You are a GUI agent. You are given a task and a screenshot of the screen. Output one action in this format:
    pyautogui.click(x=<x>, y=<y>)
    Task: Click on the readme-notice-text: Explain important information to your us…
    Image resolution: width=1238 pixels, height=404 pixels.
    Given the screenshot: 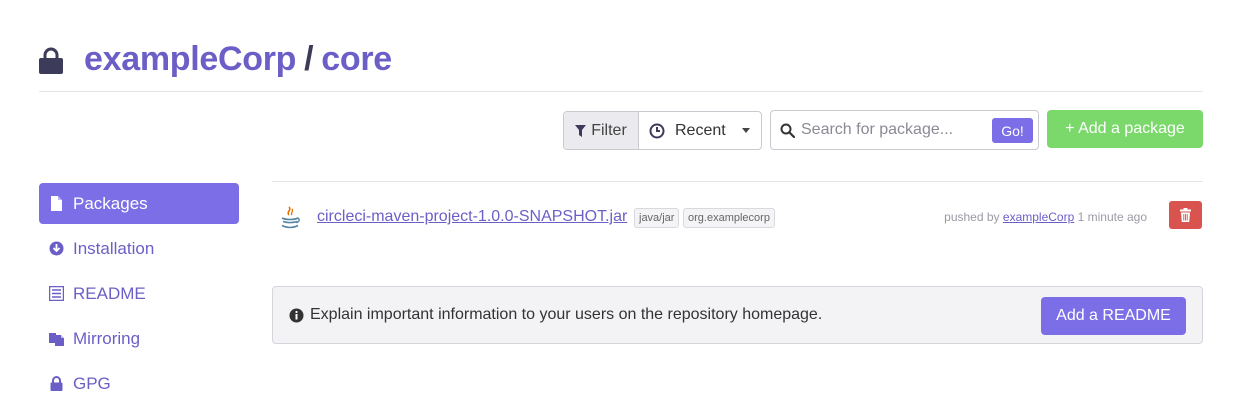 What is the action you would take?
    pyautogui.click(x=555, y=315)
    